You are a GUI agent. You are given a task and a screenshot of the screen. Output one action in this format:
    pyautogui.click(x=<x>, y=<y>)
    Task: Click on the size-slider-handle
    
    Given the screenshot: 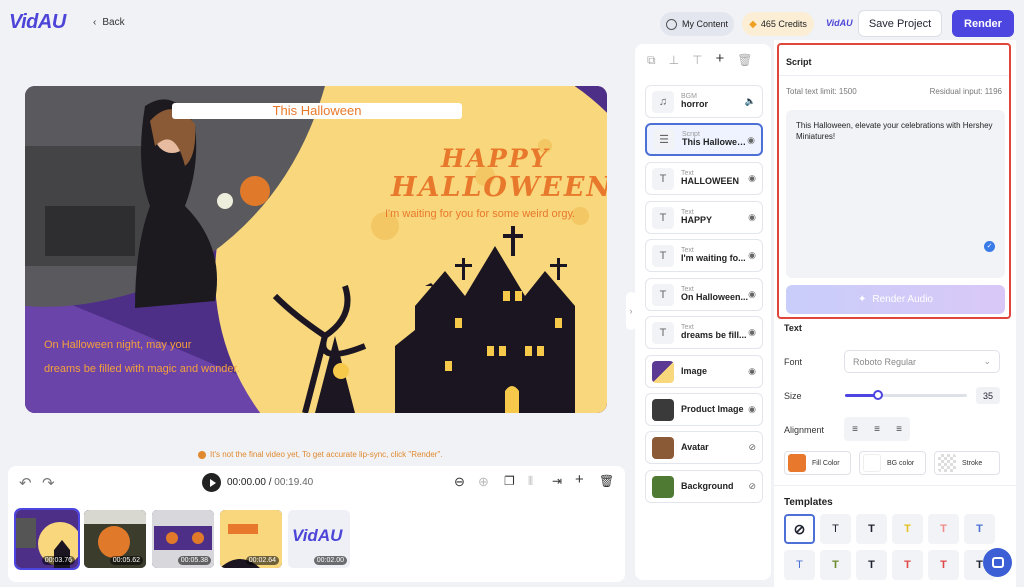 What is the action you would take?
    pyautogui.click(x=878, y=395)
    